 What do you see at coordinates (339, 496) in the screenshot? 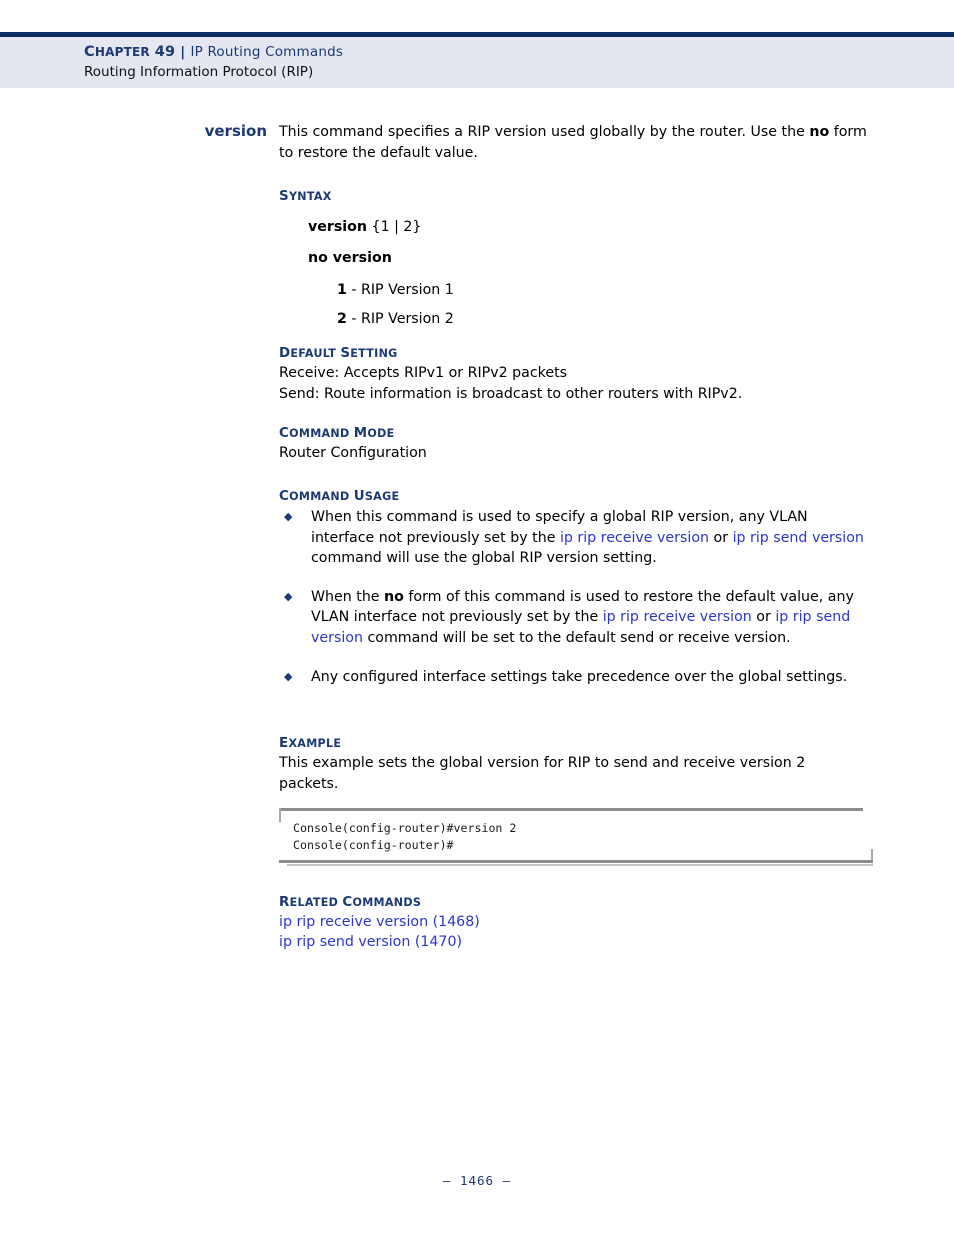
I see `section-heading-command-usage: COMMAND USAGE` at bounding box center [339, 496].